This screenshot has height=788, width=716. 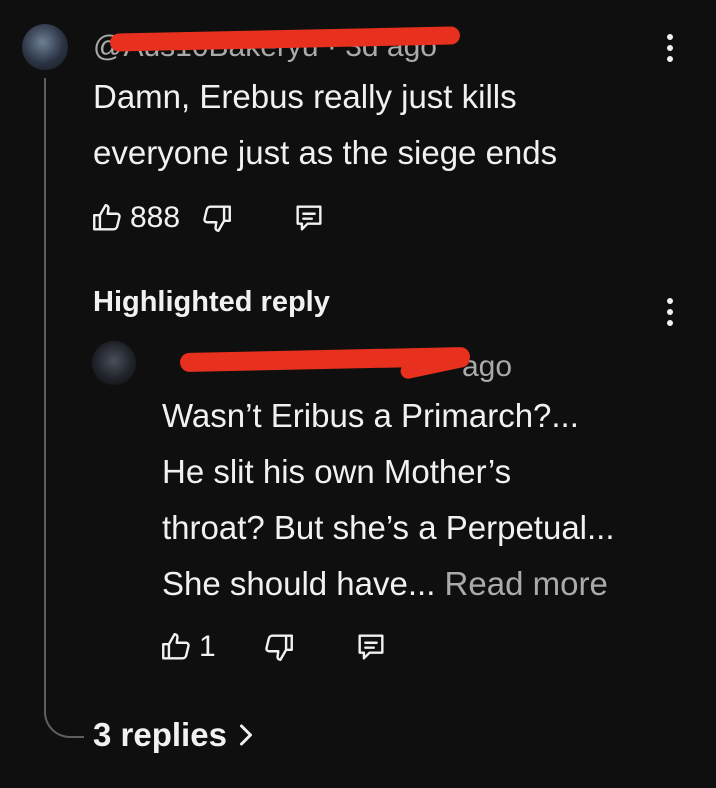 What do you see at coordinates (526, 583) in the screenshot?
I see `read-more-link: Read more` at bounding box center [526, 583].